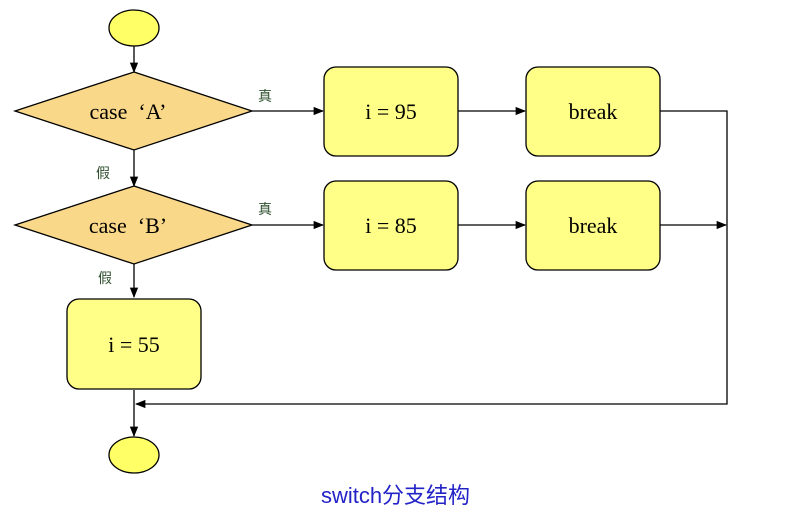 This screenshot has width=791, height=519. What do you see at coordinates (265, 210) in the screenshot?
I see `case-b-true-label: 真` at bounding box center [265, 210].